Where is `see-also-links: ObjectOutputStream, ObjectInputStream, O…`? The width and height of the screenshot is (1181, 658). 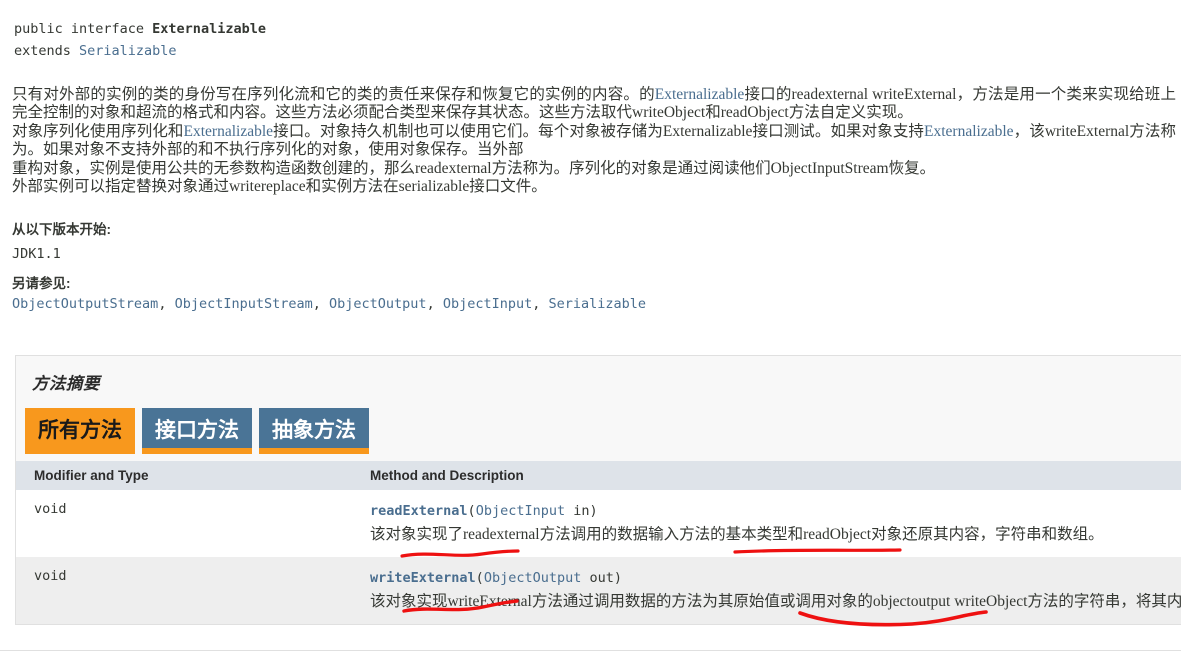
see-also-links: ObjectOutputStream, ObjectInputStream, O… is located at coordinates (329, 304).